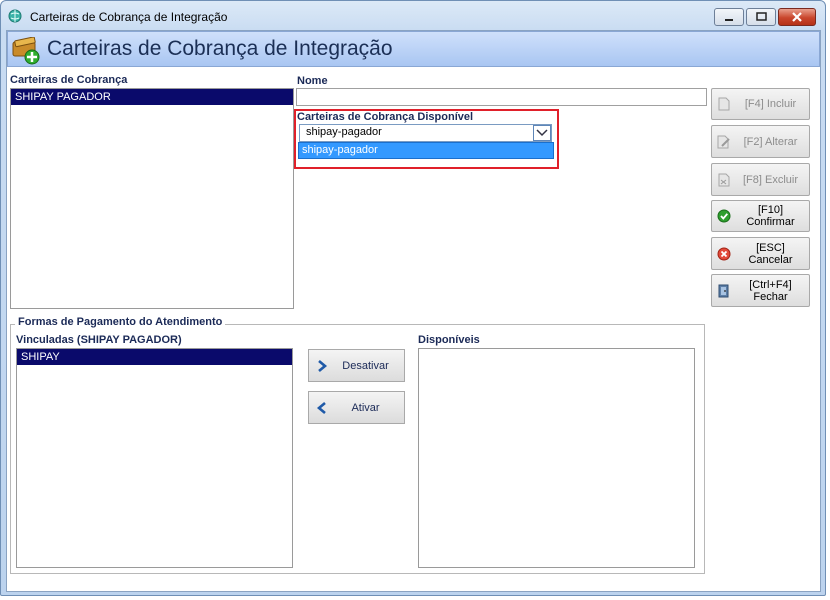  What do you see at coordinates (770, 222) in the screenshot?
I see `confirmar-label: Confirmar` at bounding box center [770, 222].